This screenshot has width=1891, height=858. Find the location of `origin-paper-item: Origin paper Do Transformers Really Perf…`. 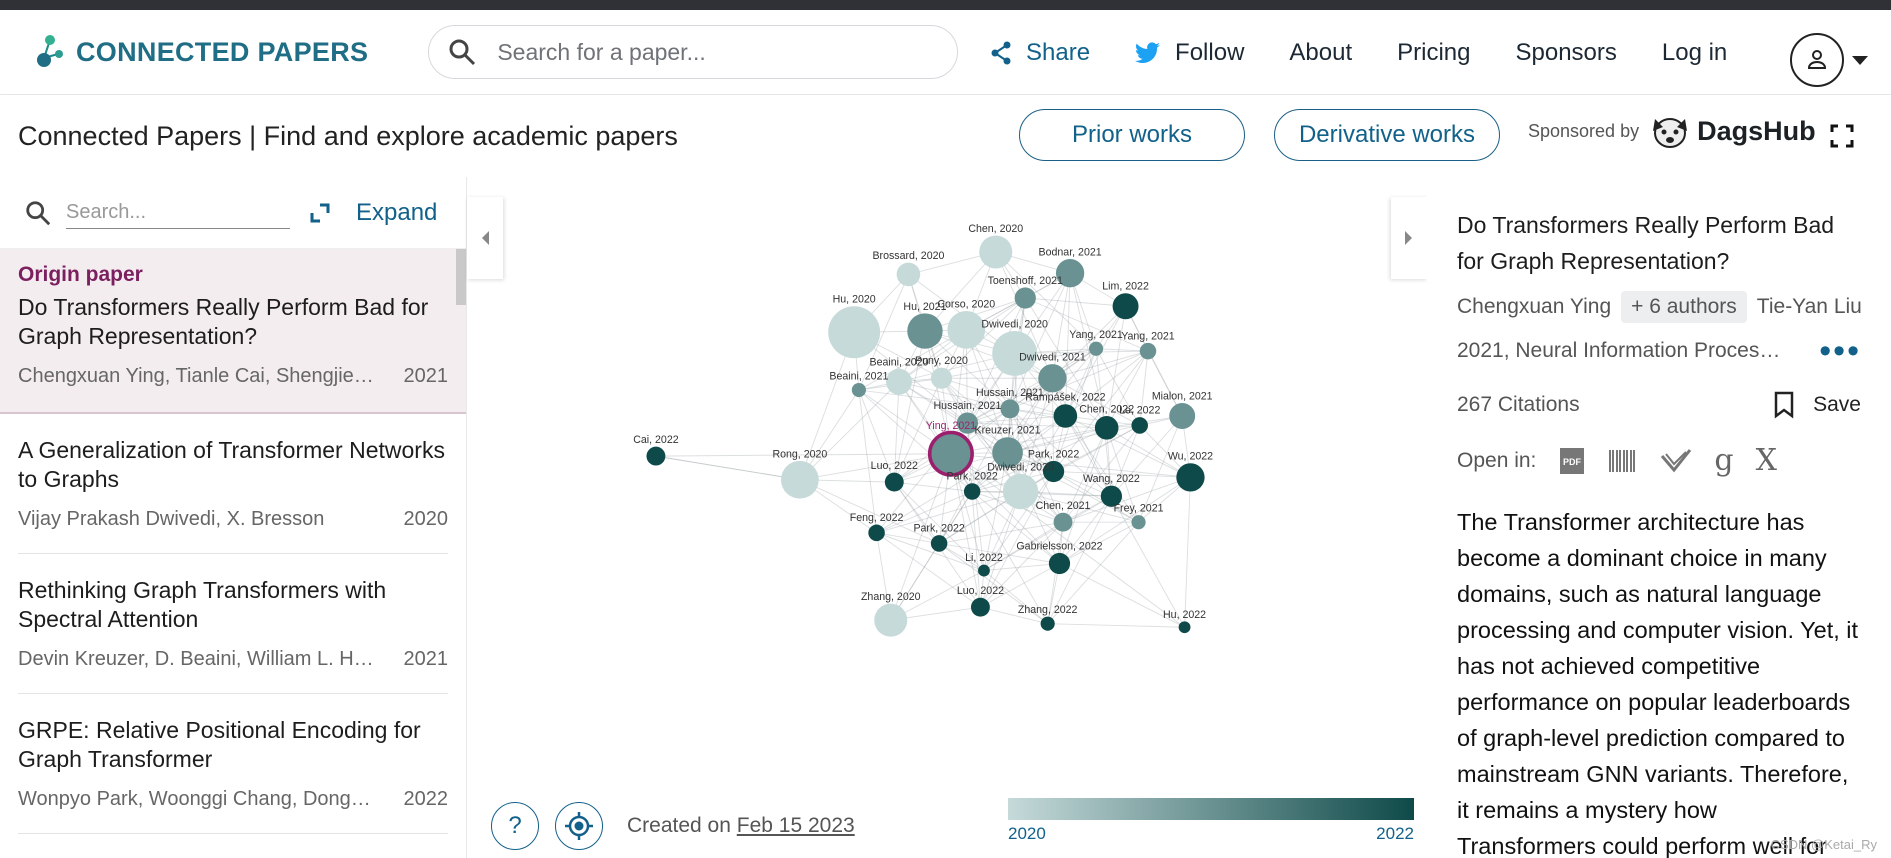

origin-paper-item: Origin paper Do Transformers Really Perf… is located at coordinates (233, 331).